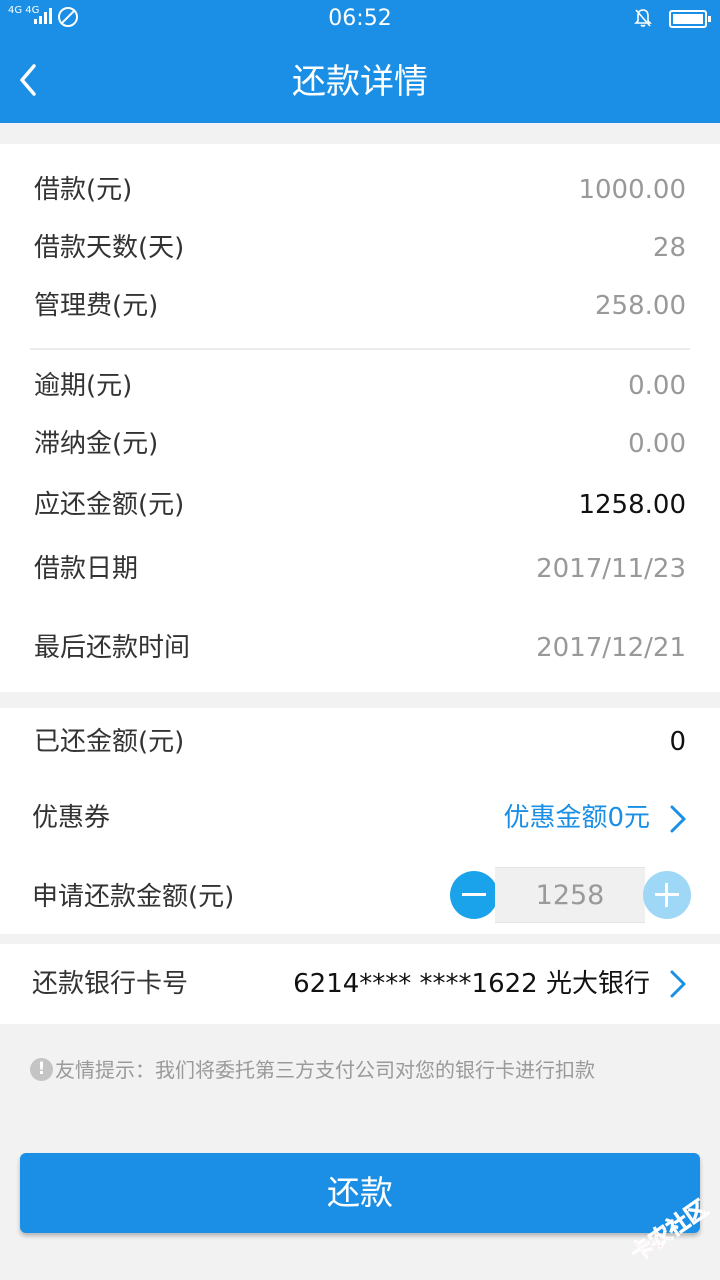 The height and width of the screenshot is (1280, 720). Describe the element at coordinates (669, 248) in the screenshot. I see `detail-value: 28` at that location.